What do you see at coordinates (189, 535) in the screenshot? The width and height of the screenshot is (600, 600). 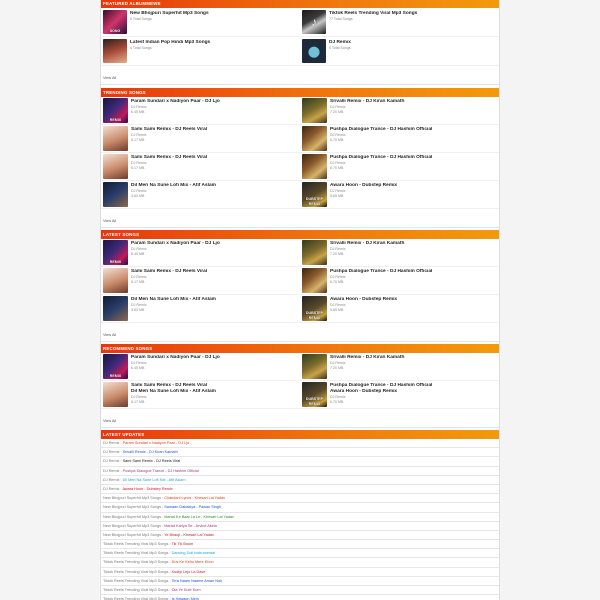 I see `update-song-link: Ye Bhauji - Khesari Lal Yadav` at bounding box center [189, 535].